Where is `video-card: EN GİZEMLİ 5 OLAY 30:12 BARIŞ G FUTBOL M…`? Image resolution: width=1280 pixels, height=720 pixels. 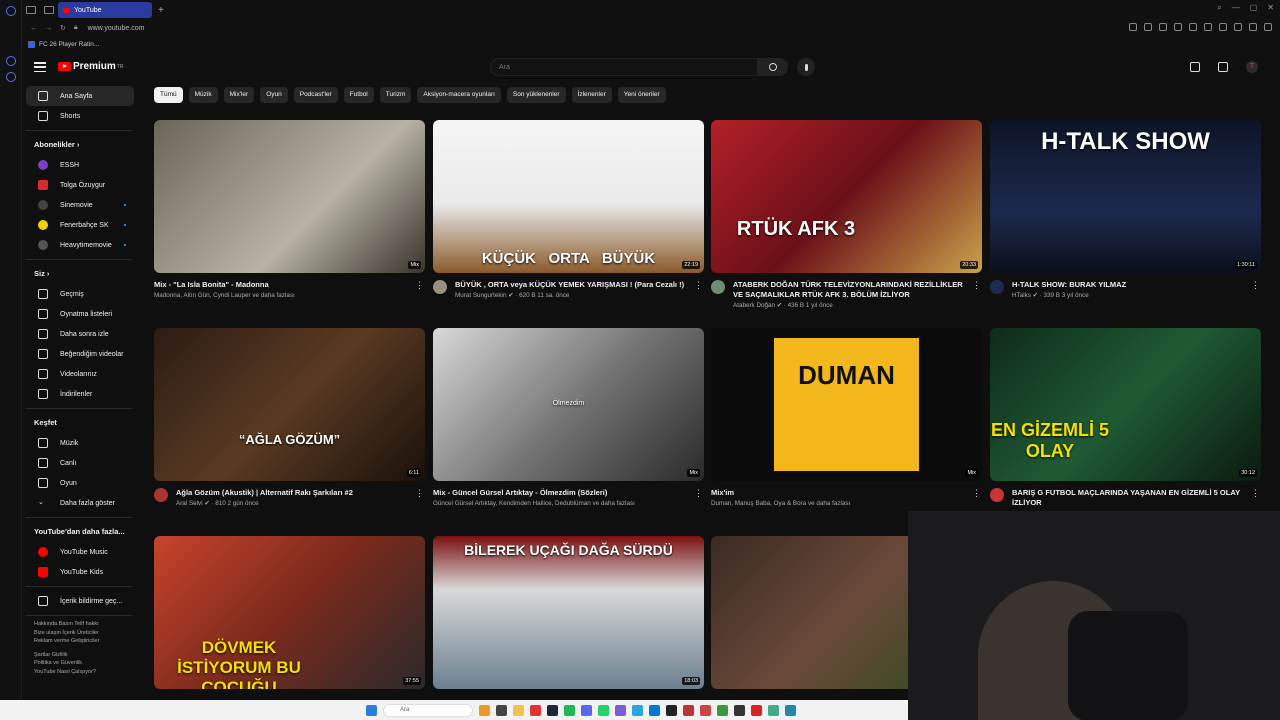
video-card: EN GİZEMLİ 5 OLAY 30:12 BARIŞ G FUTBOL M… is located at coordinates (1125, 418).